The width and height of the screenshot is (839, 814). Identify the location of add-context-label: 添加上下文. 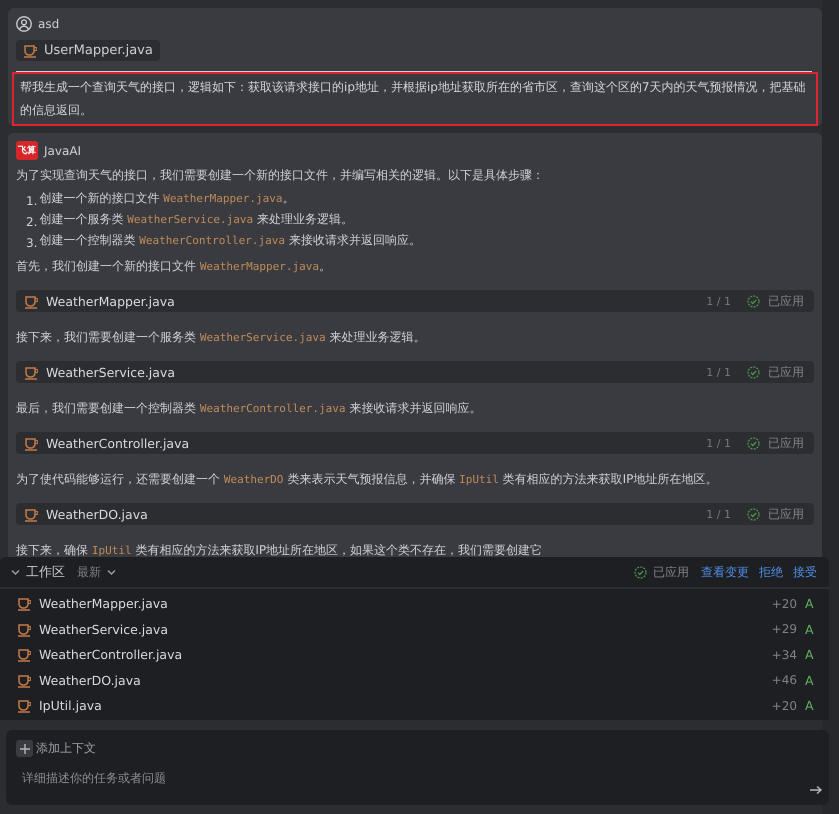
(66, 748).